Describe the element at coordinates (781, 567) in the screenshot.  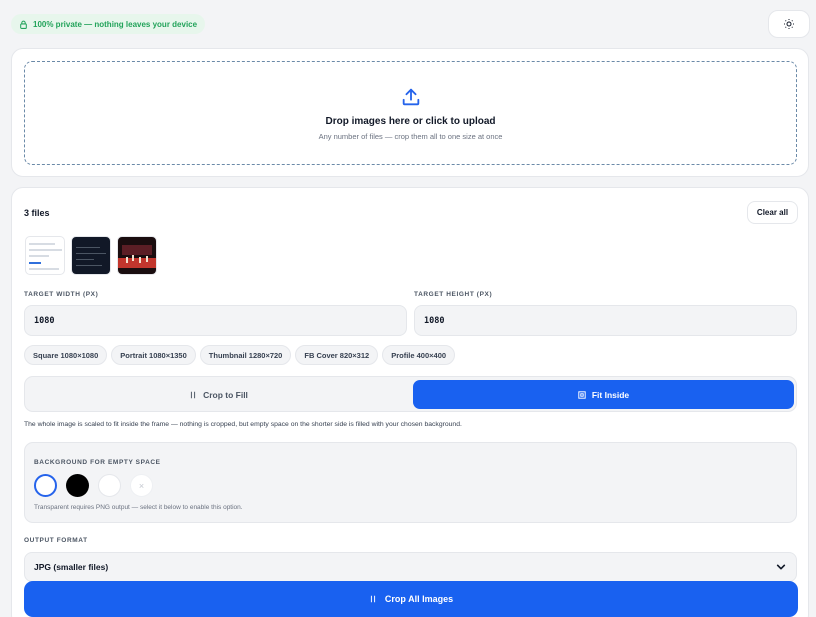
I see `chevron-down-icon` at that location.